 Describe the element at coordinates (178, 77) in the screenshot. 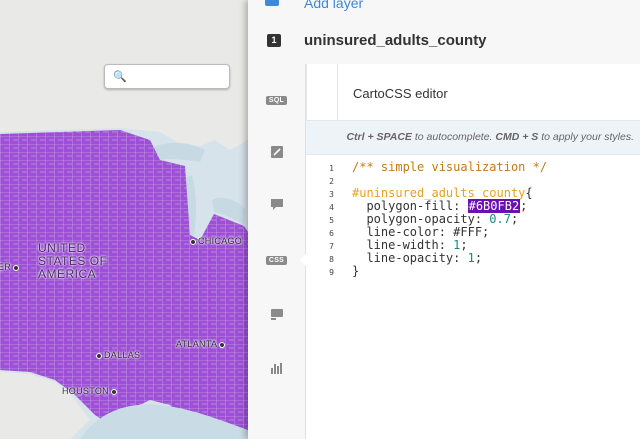

I see `map-search-input` at that location.